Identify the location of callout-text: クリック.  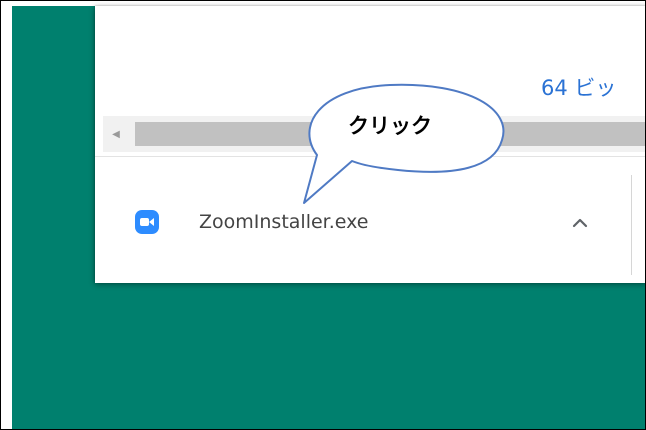
(390, 126).